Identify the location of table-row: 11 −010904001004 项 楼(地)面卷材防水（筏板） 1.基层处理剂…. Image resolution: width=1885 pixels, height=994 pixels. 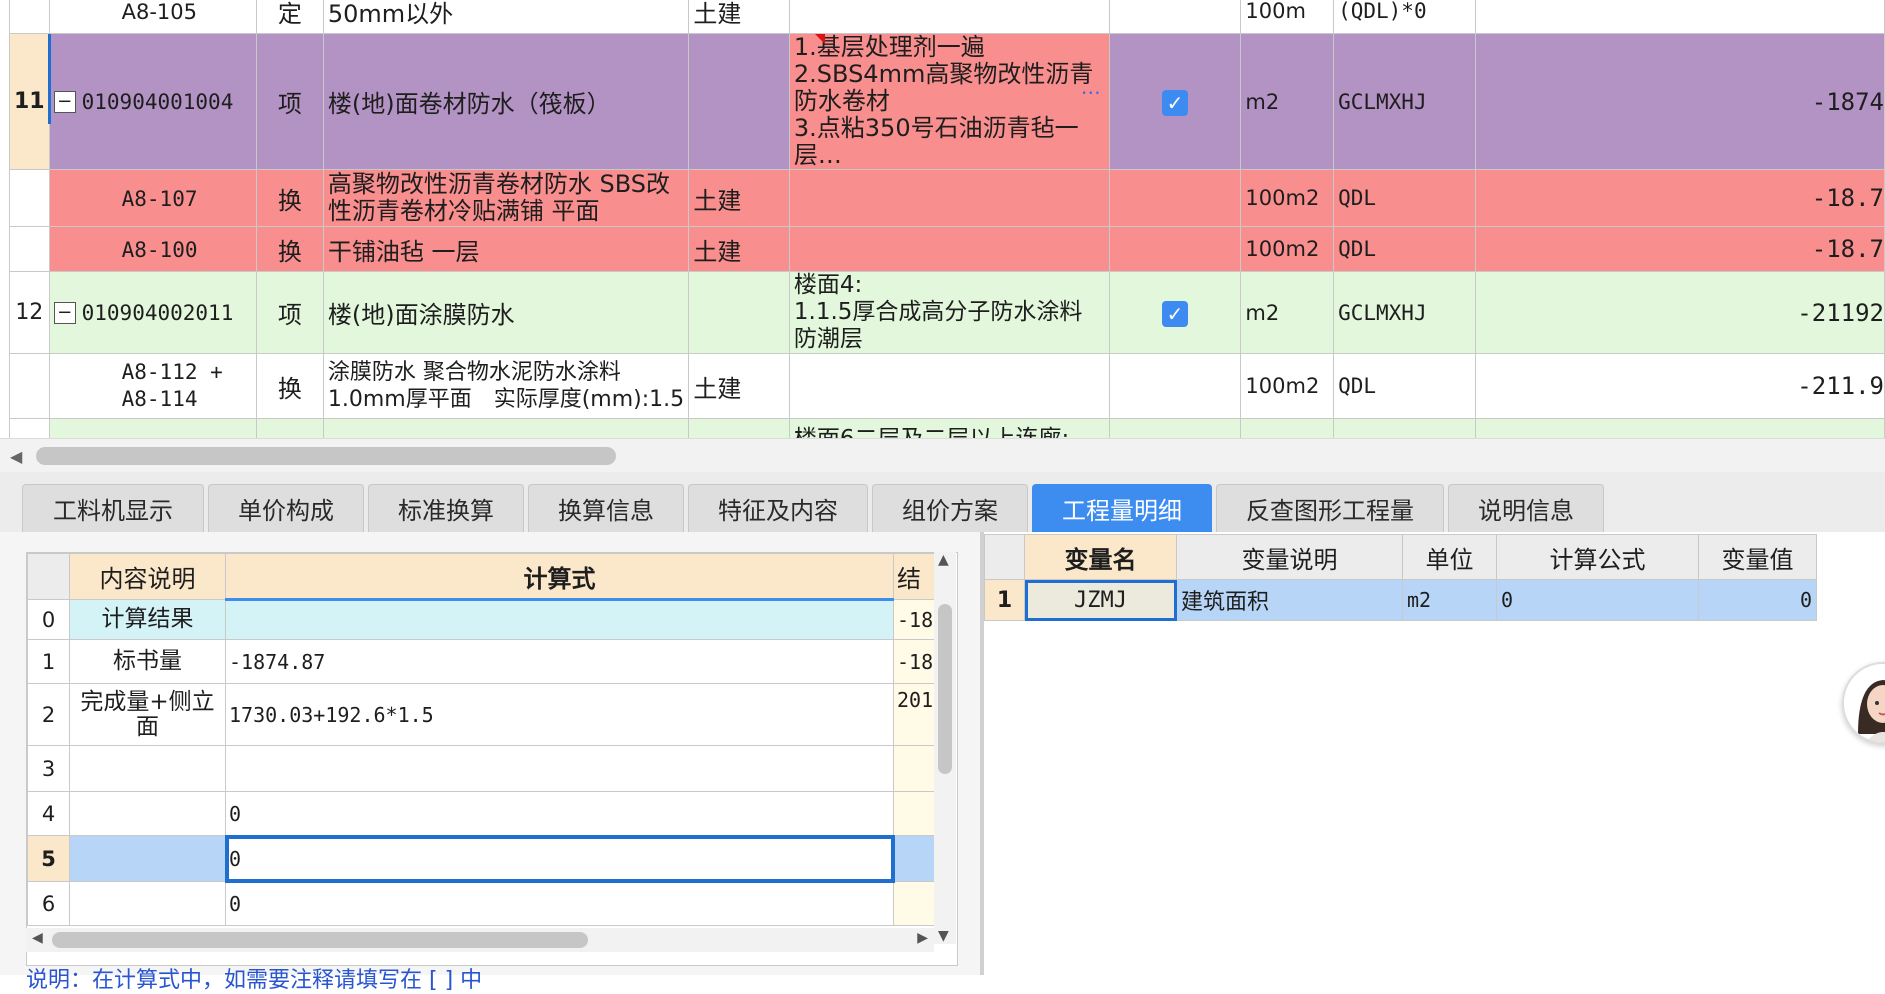
(947, 101).